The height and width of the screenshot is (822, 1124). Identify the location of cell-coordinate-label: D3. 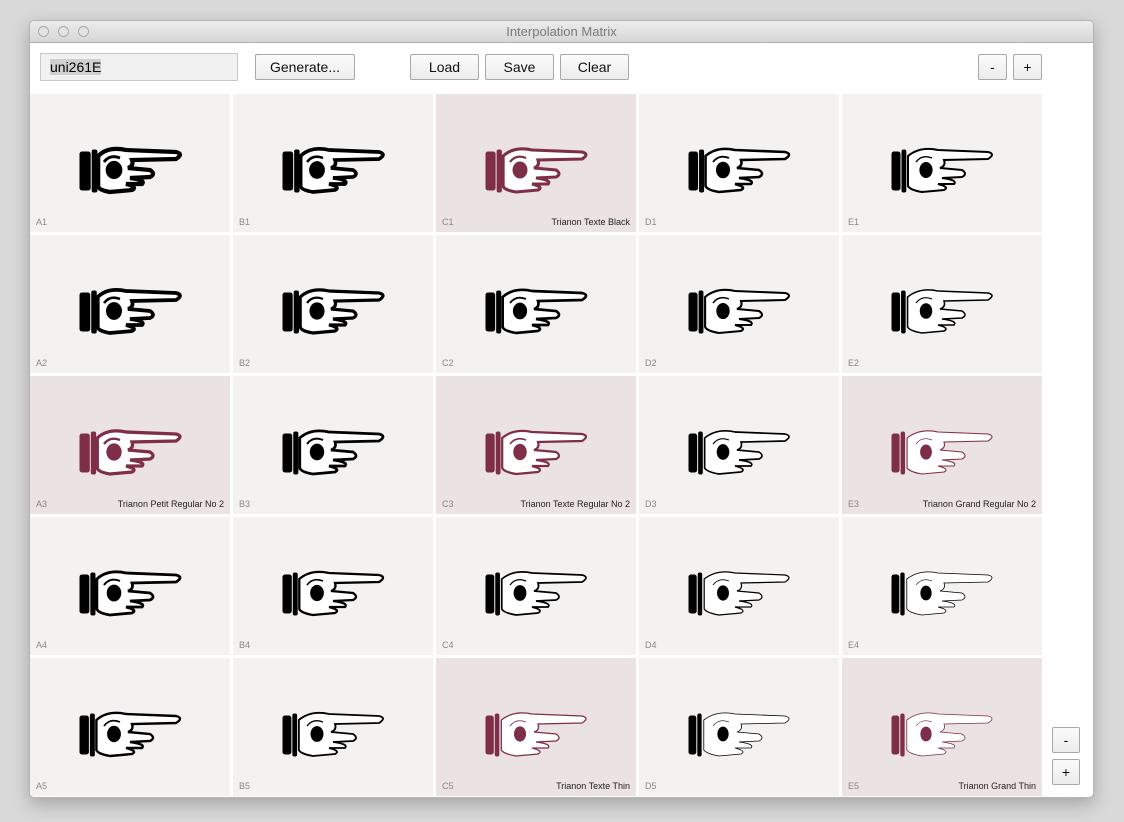
(651, 504).